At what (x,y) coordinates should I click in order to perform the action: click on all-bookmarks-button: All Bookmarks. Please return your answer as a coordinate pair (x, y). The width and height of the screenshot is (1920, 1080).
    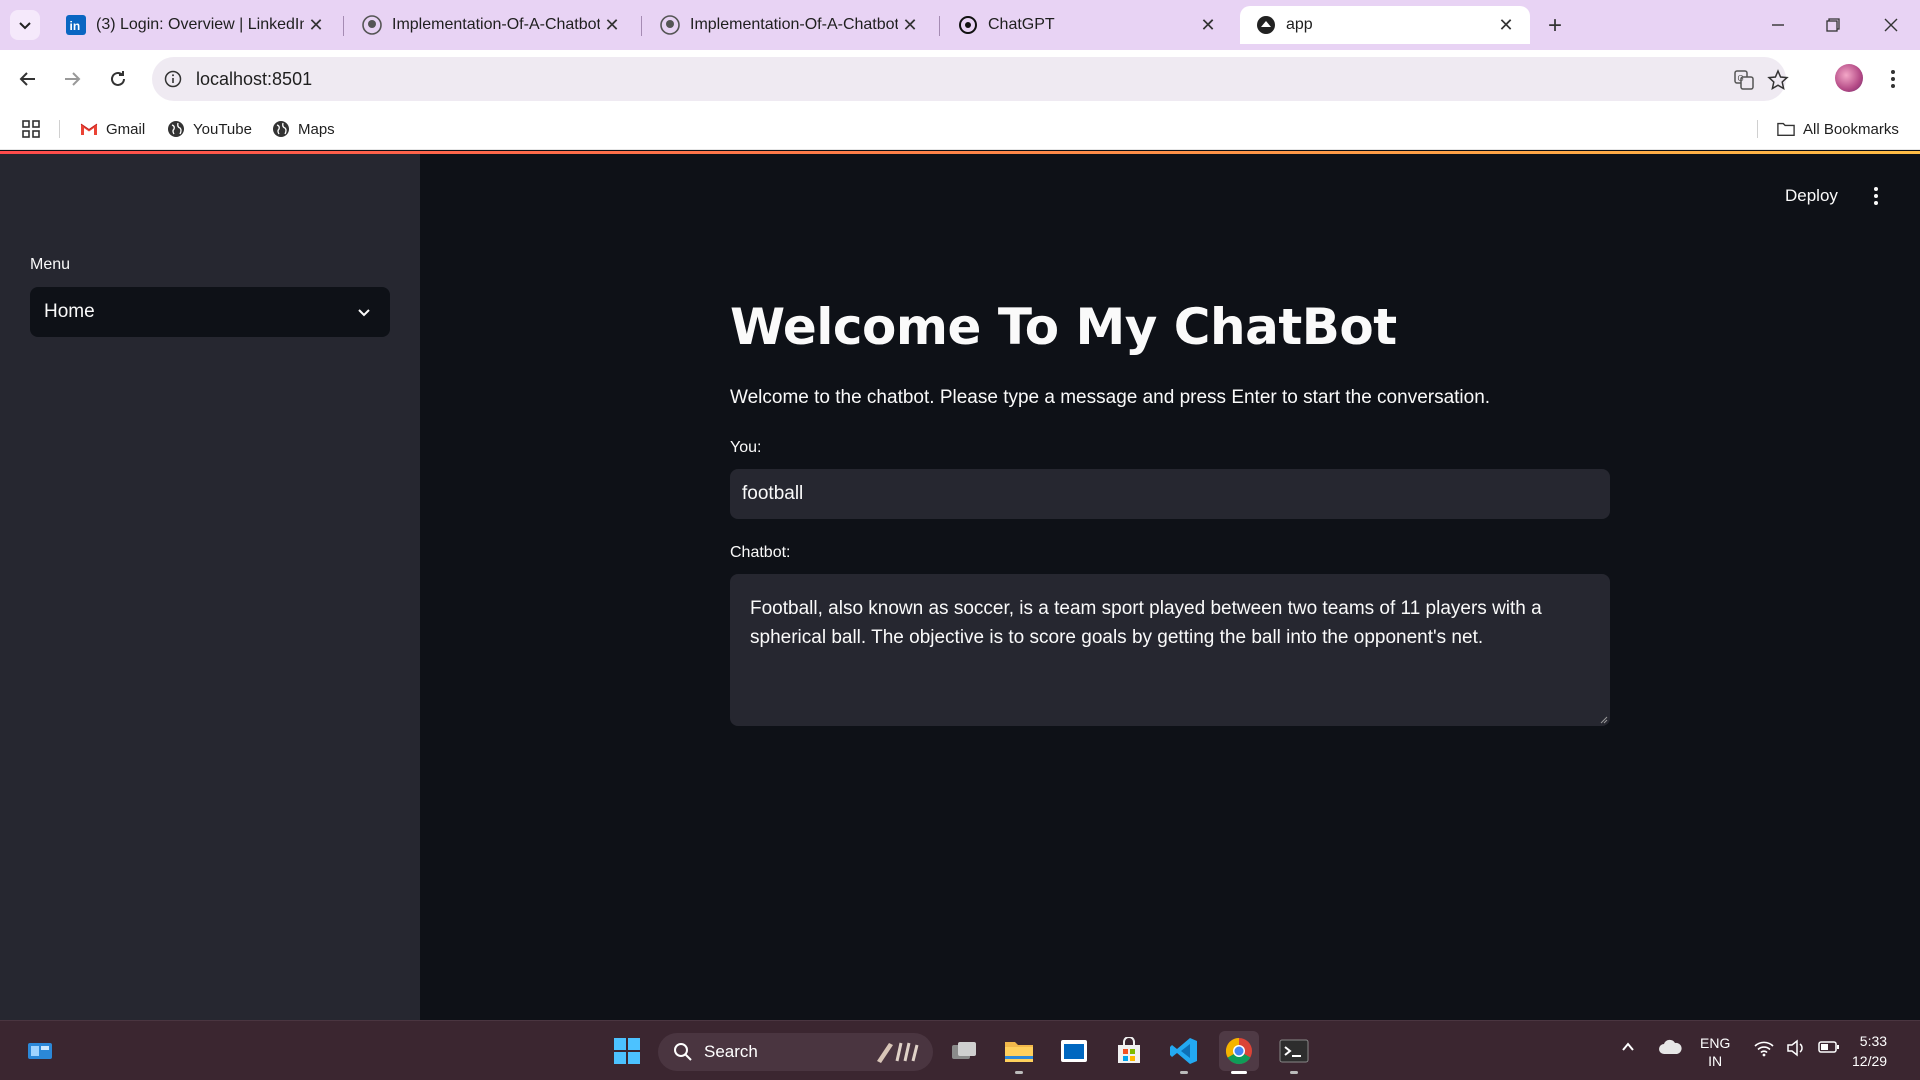
    Looking at the image, I should click on (1838, 129).